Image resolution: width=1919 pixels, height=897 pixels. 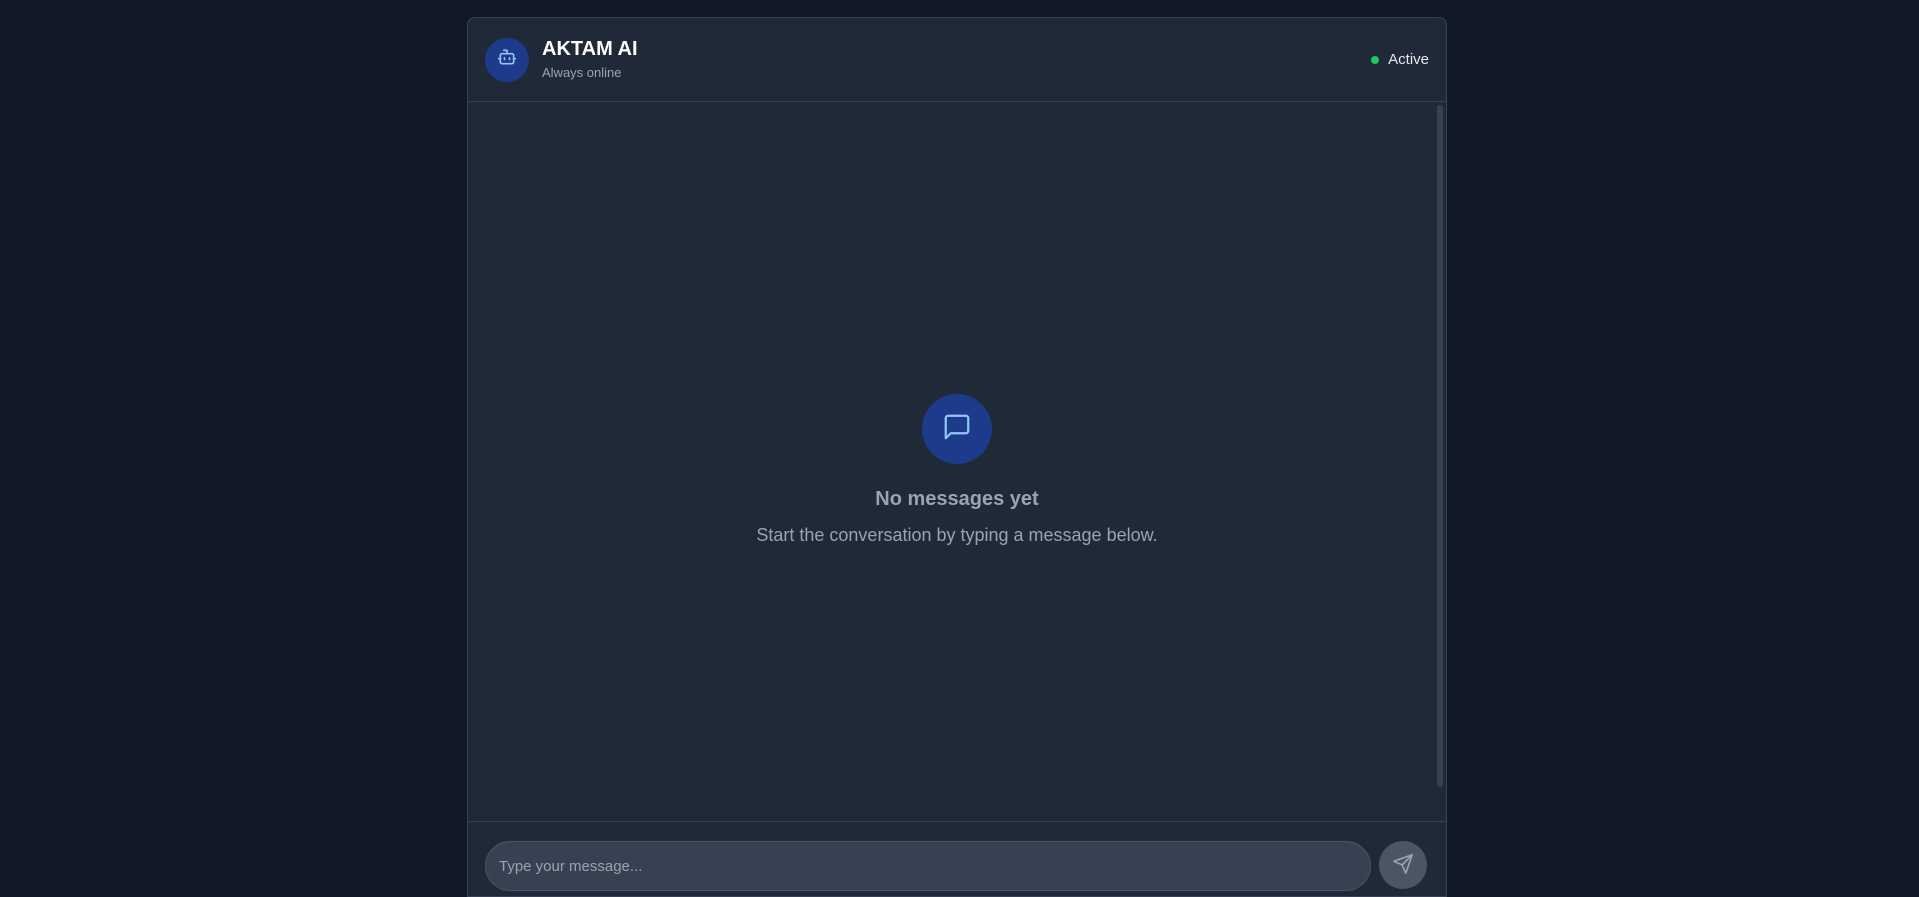 I want to click on status-indicator: Active, so click(x=1400, y=59).